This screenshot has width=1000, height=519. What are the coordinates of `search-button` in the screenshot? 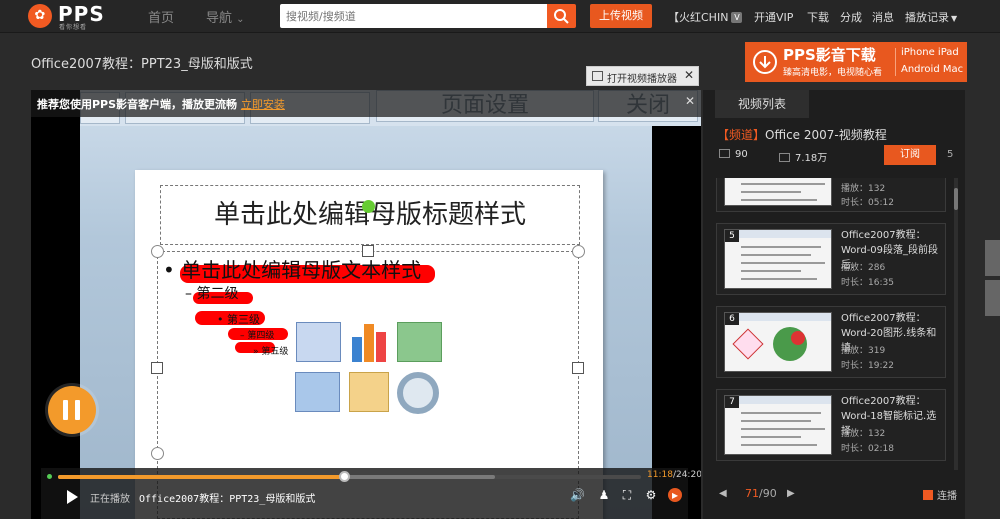 It's located at (561, 16).